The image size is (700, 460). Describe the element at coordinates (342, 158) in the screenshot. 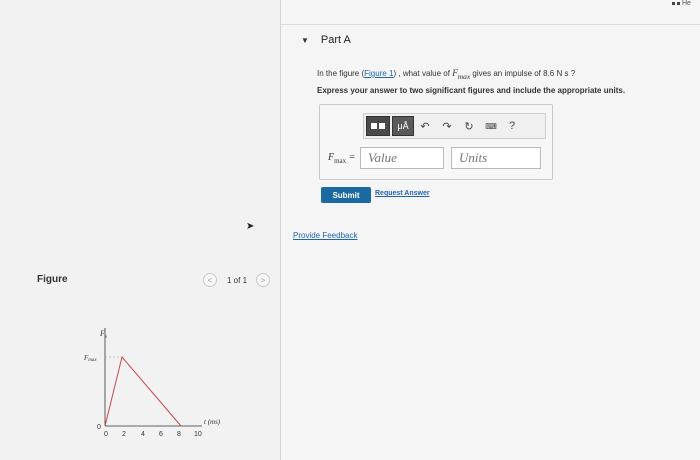

I see `fmax-answer-label: Fmax =` at that location.